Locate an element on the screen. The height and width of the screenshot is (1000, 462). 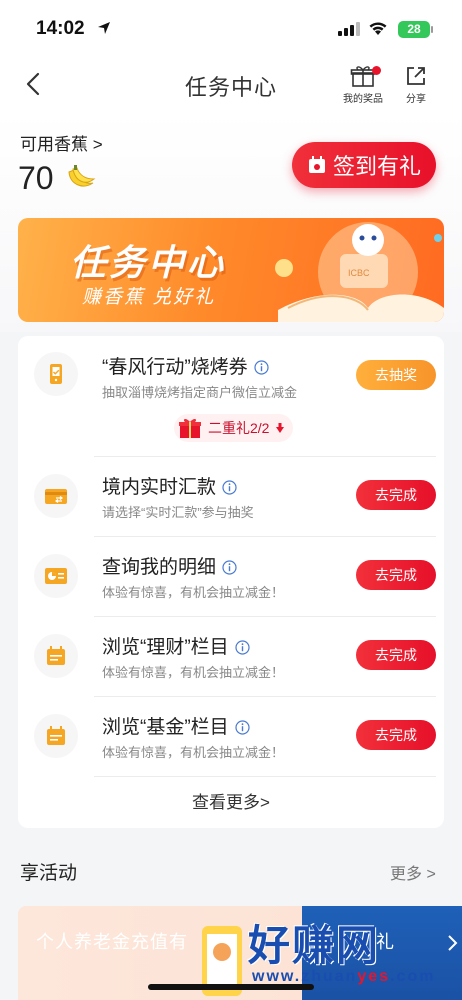
balance-value: 70 is located at coordinates (36, 178).